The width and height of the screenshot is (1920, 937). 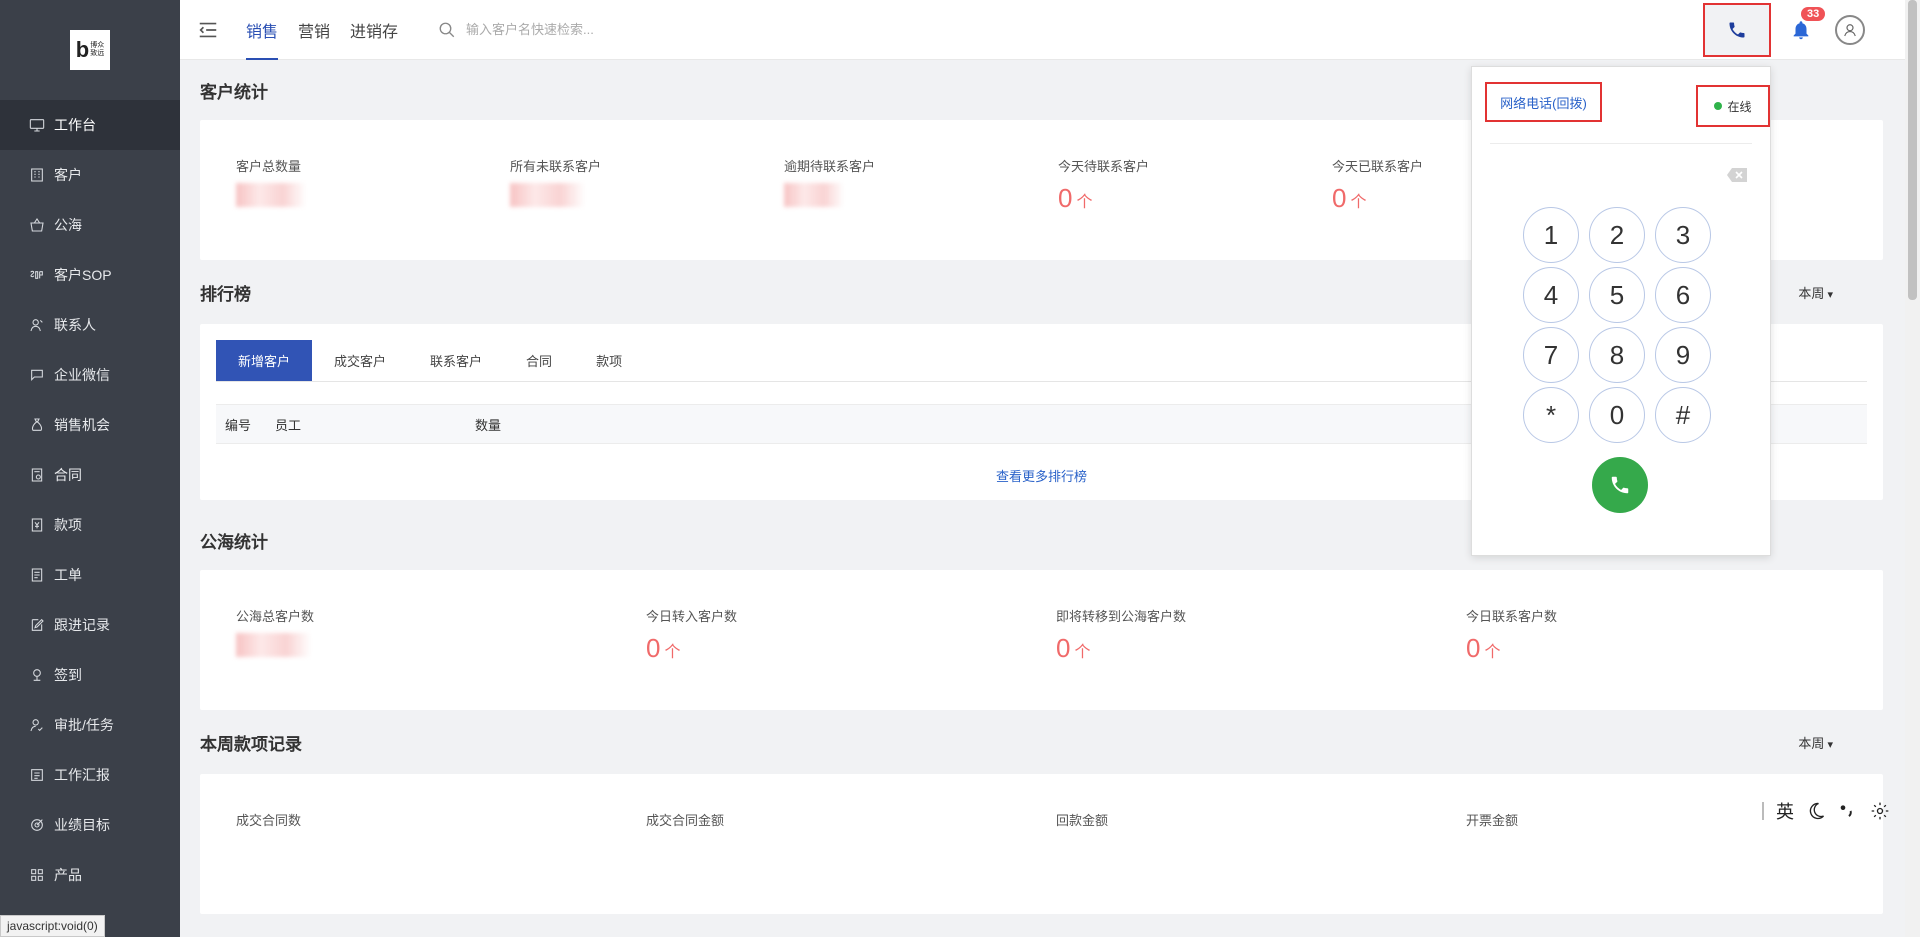 I want to click on sidebar-item-3: 客户SOP, so click(x=90, y=275).